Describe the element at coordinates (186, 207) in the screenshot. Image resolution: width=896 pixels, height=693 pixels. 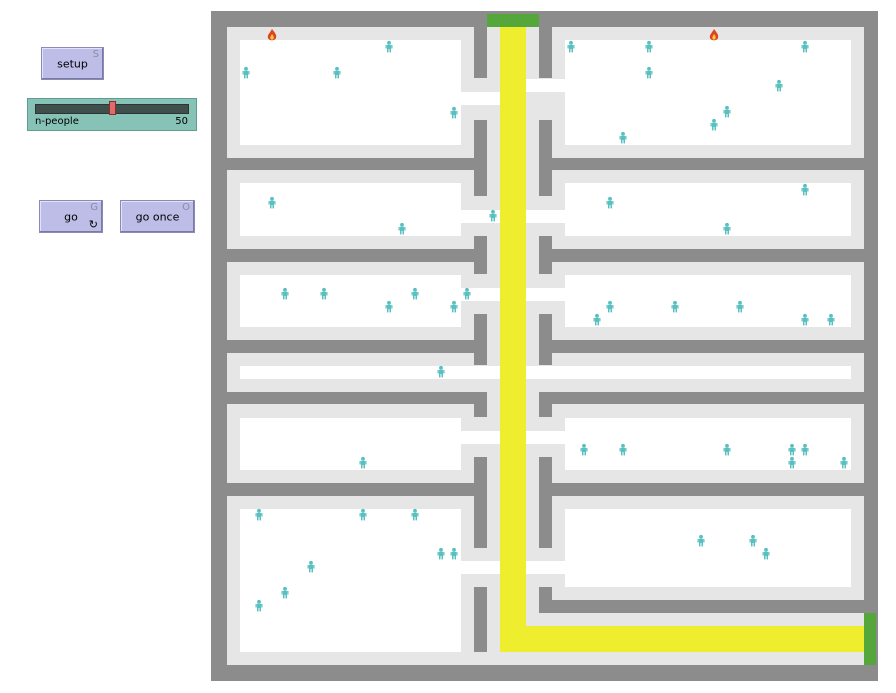
I see `go-once-button-key: O` at that location.